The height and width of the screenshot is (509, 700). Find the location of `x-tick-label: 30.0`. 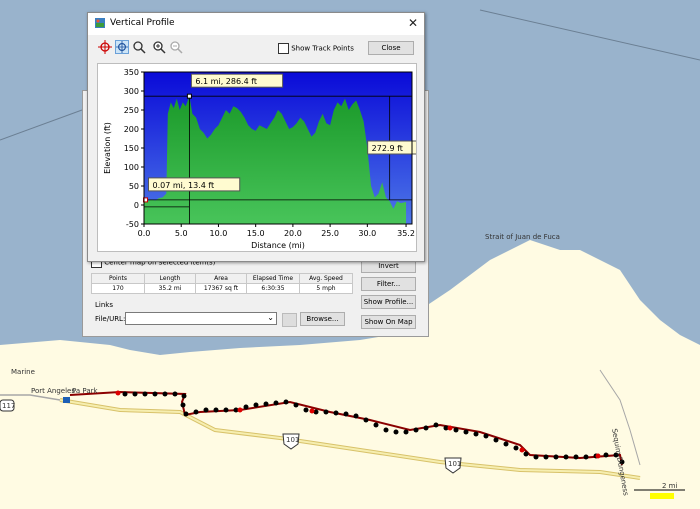

x-tick-label: 30.0 is located at coordinates (367, 233).